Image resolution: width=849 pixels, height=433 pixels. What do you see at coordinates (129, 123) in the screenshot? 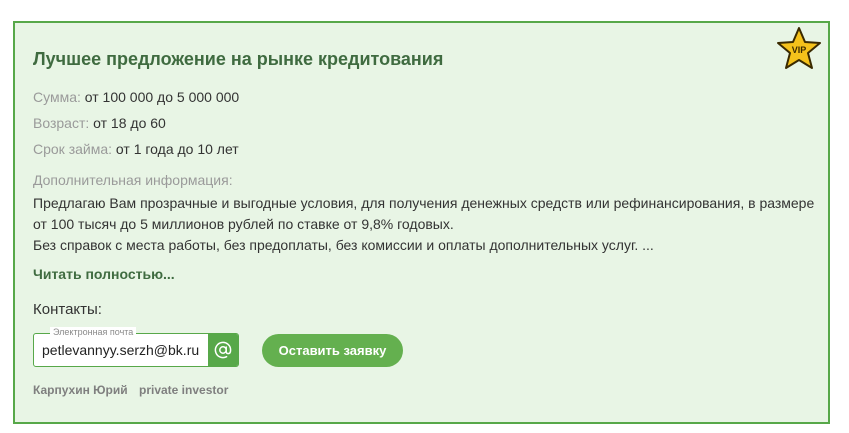
I see `age-value: от 18 до 60` at bounding box center [129, 123].